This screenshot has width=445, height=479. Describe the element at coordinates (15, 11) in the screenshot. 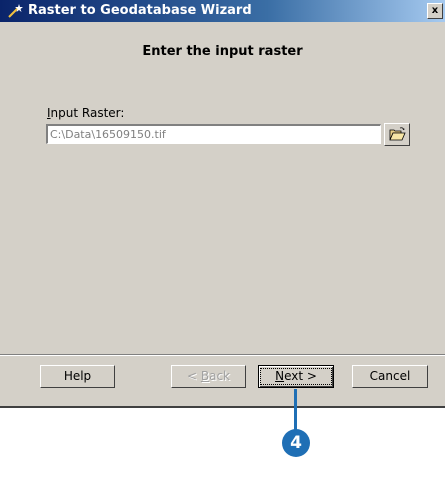

I see `wizard-wand-icon` at that location.